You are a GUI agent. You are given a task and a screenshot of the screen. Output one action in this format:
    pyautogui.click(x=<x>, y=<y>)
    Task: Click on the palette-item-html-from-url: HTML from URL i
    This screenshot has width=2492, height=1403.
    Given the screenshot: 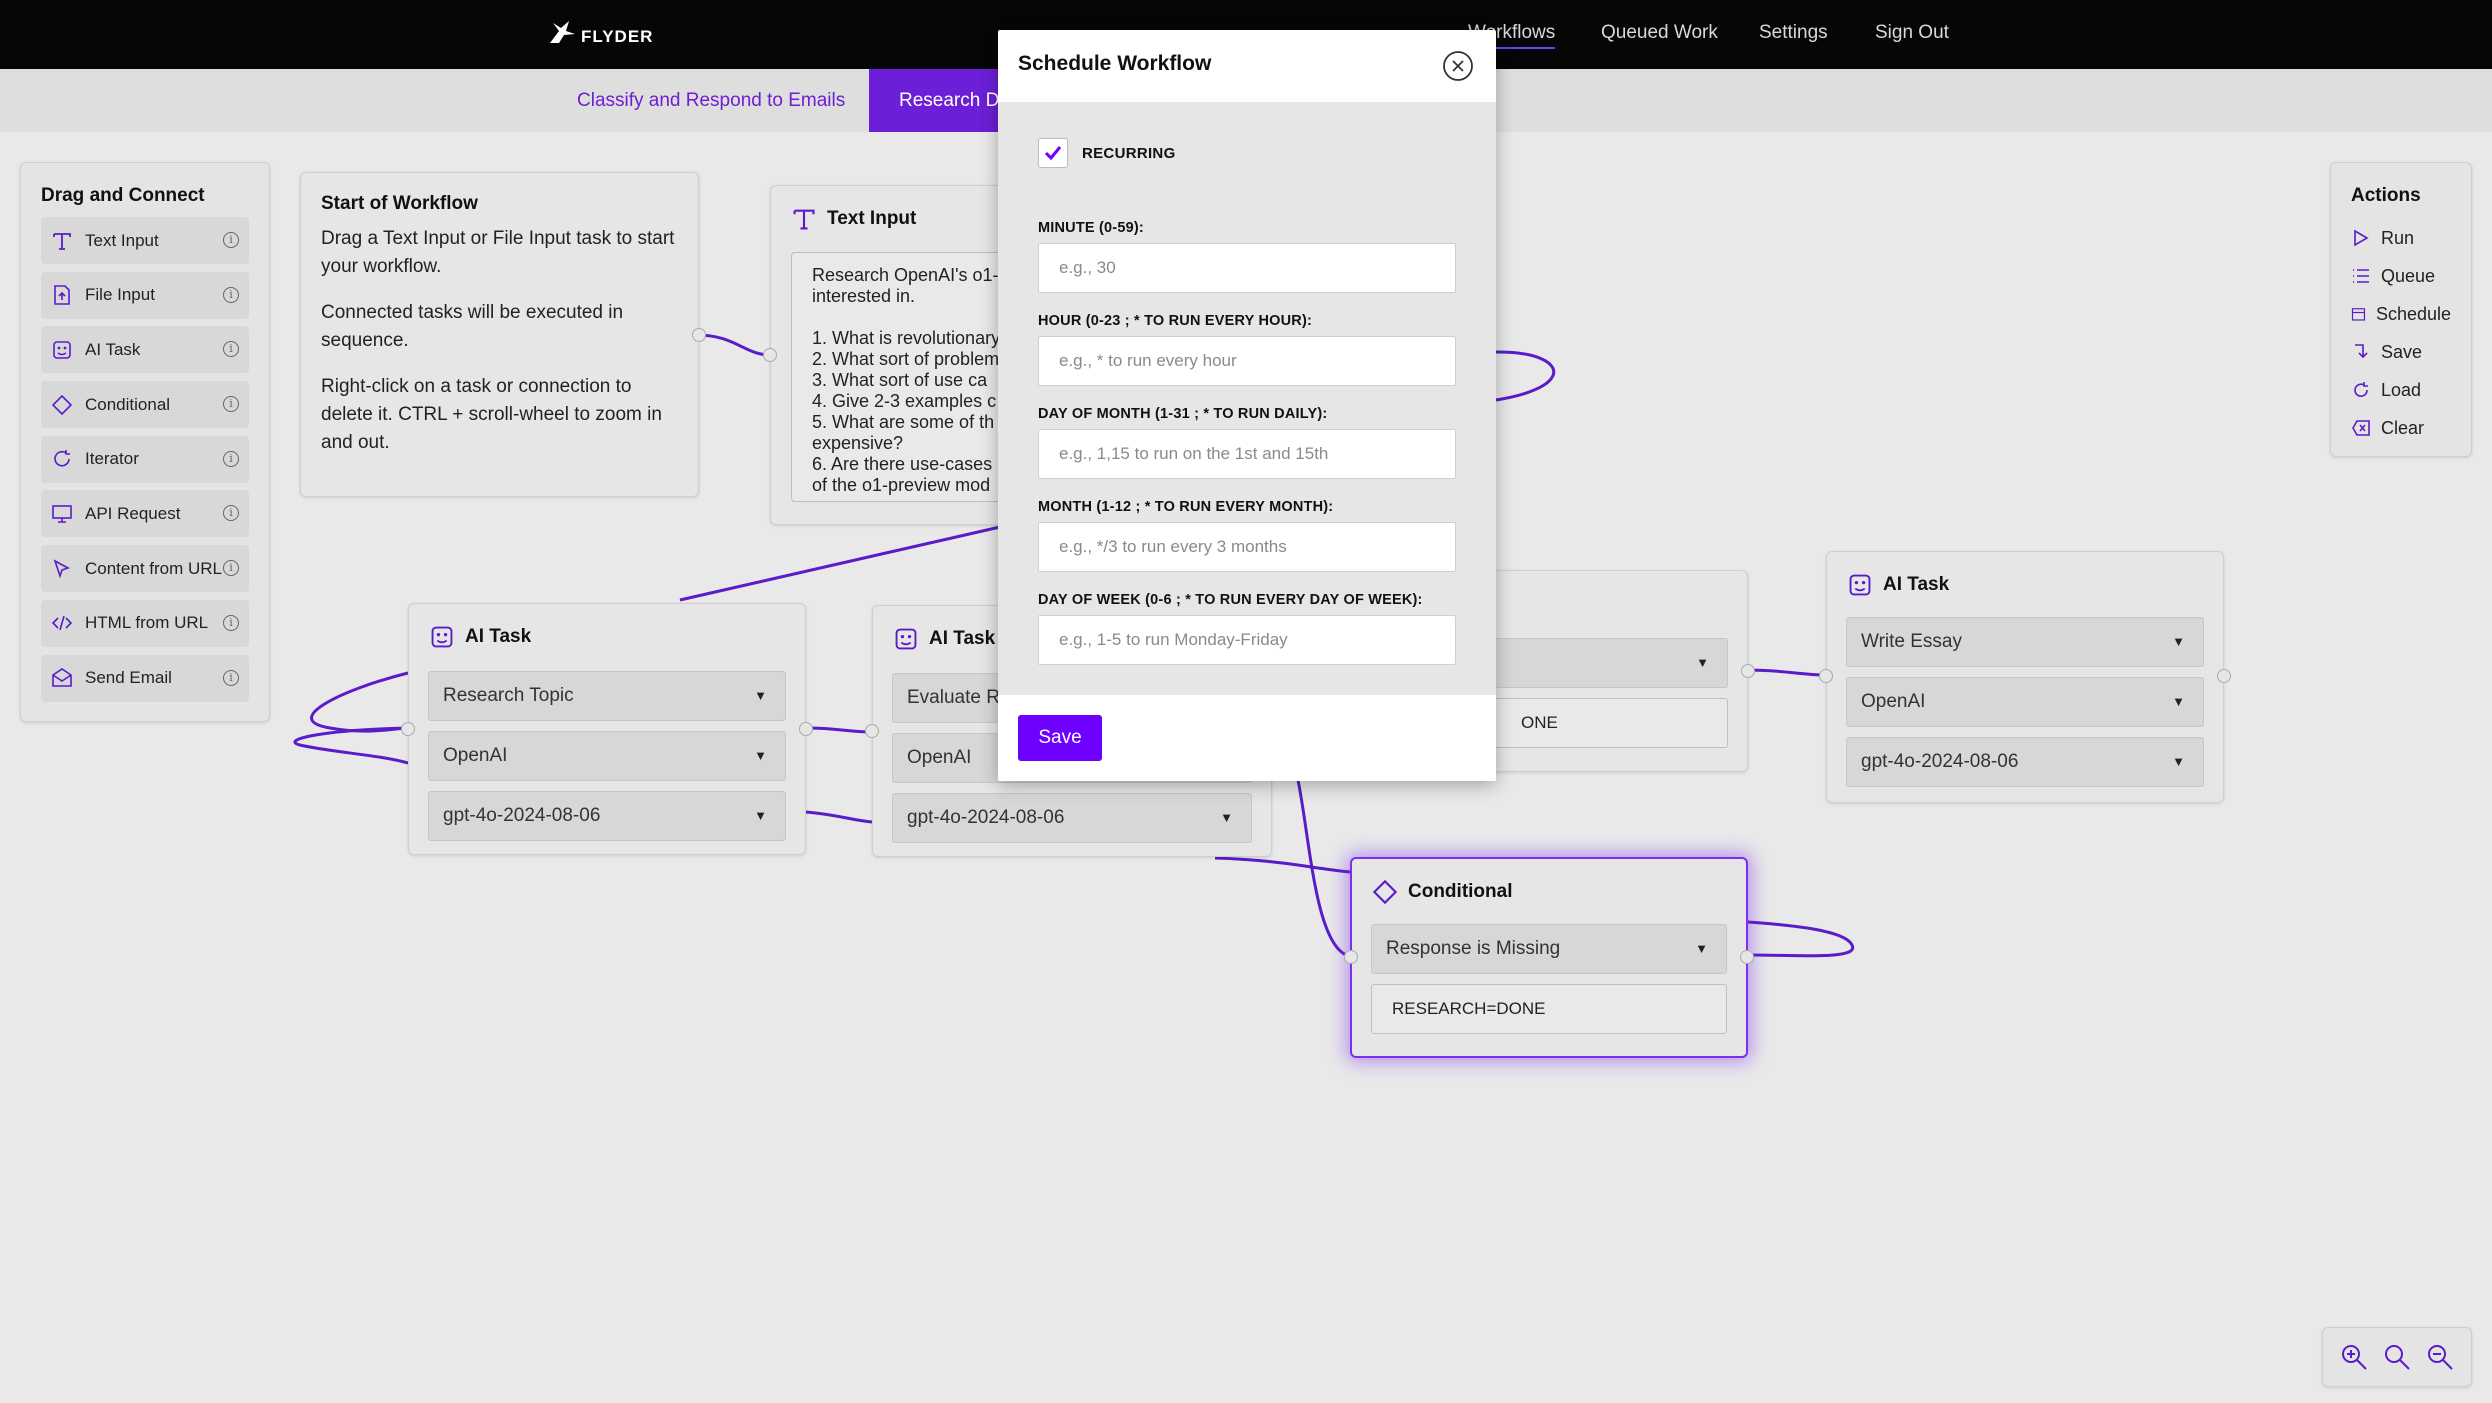 What is the action you would take?
    pyautogui.click(x=145, y=623)
    